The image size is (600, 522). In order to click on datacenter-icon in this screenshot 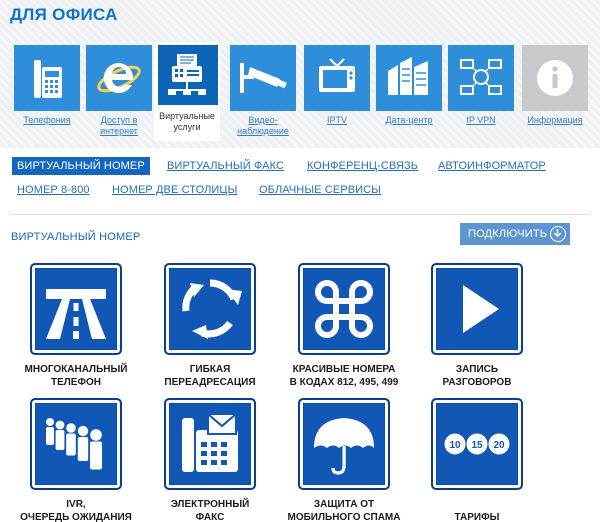, I will do `click(408, 76)`.